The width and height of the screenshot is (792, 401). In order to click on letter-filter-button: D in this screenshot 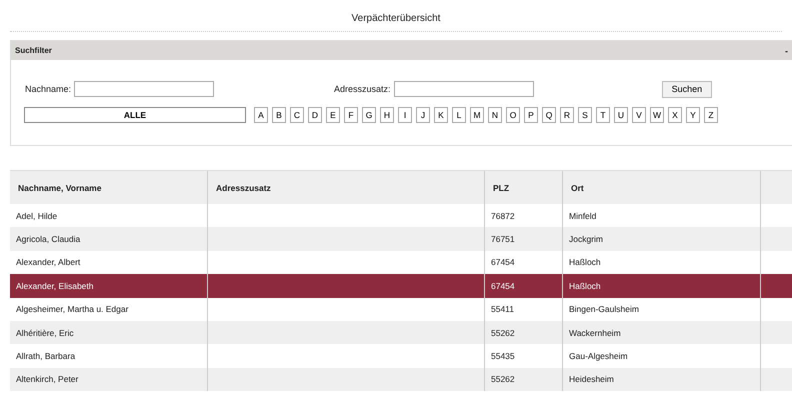, I will do `click(315, 115)`.